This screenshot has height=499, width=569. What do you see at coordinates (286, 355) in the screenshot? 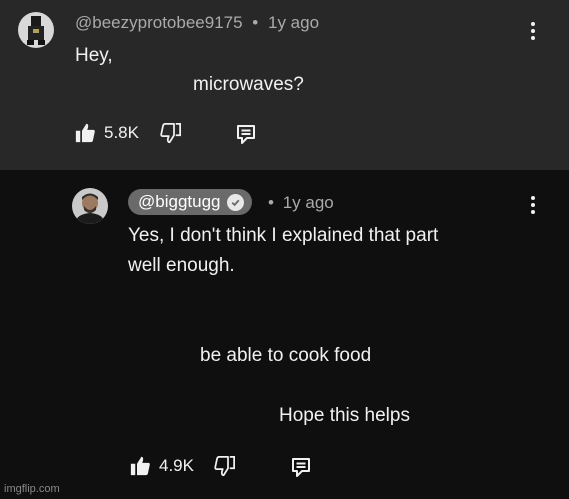
I see `reply-line-3: be able to cook food` at bounding box center [286, 355].